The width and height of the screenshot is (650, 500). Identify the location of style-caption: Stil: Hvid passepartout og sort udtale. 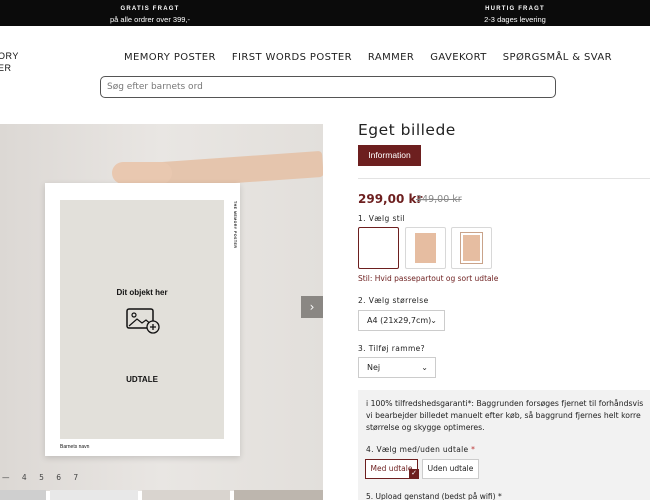
(428, 278).